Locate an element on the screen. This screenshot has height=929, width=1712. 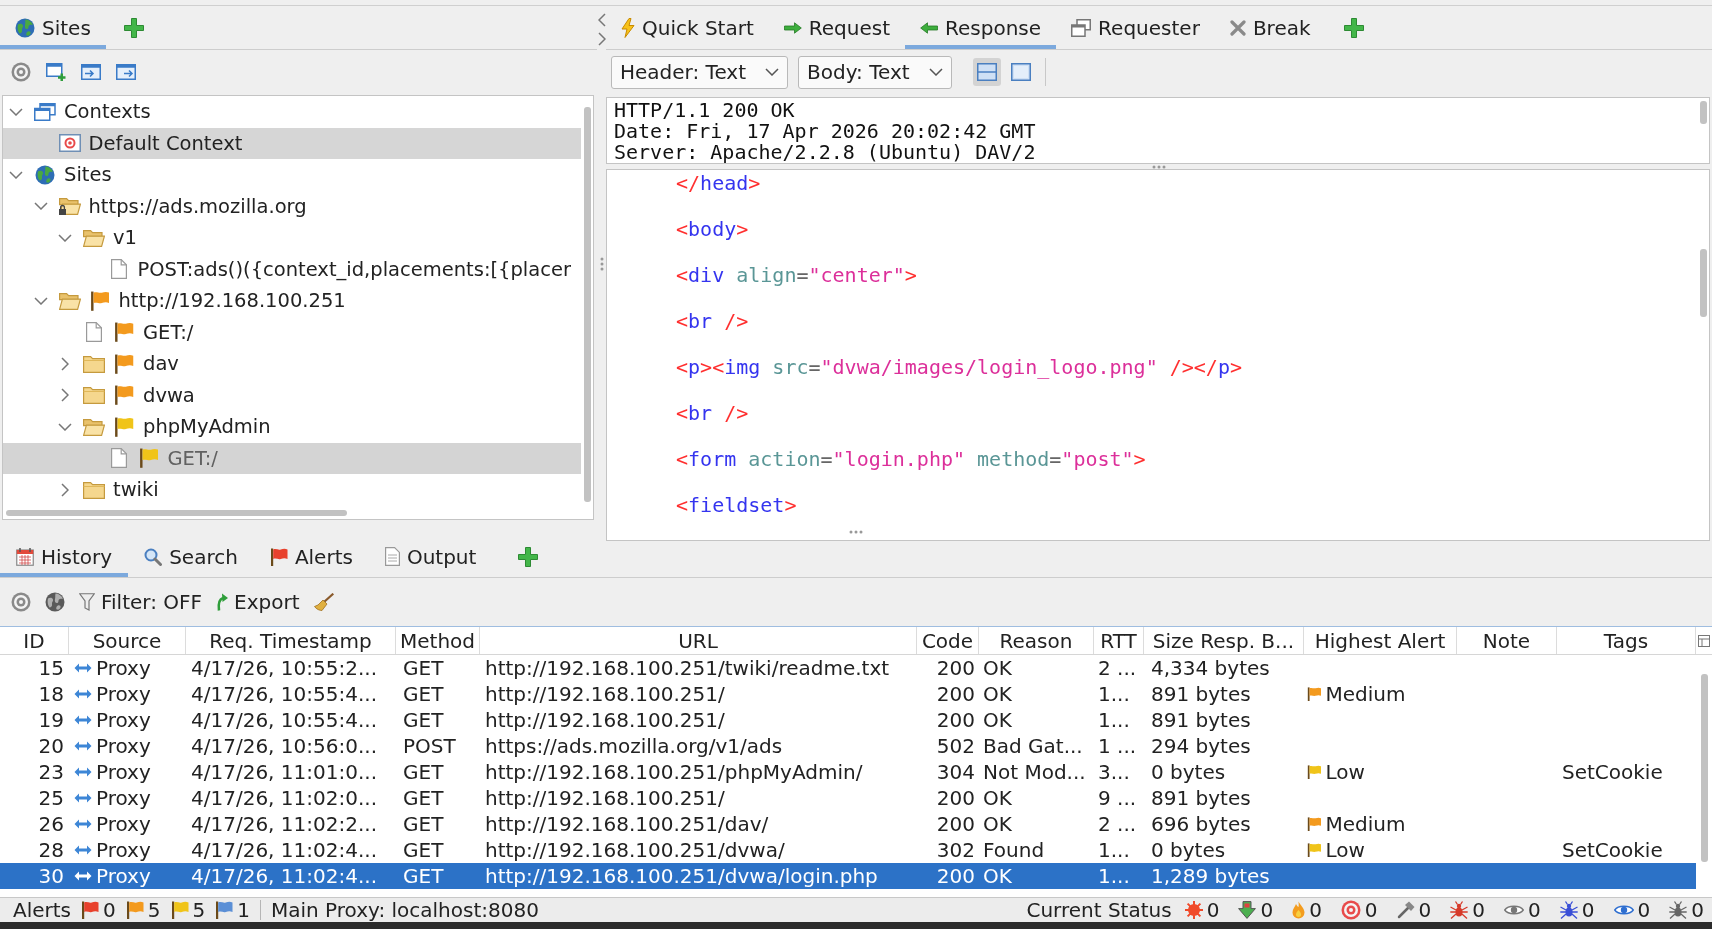
tree-item: POST:ads()({context_id,placements:[{placer is located at coordinates (292, 269).